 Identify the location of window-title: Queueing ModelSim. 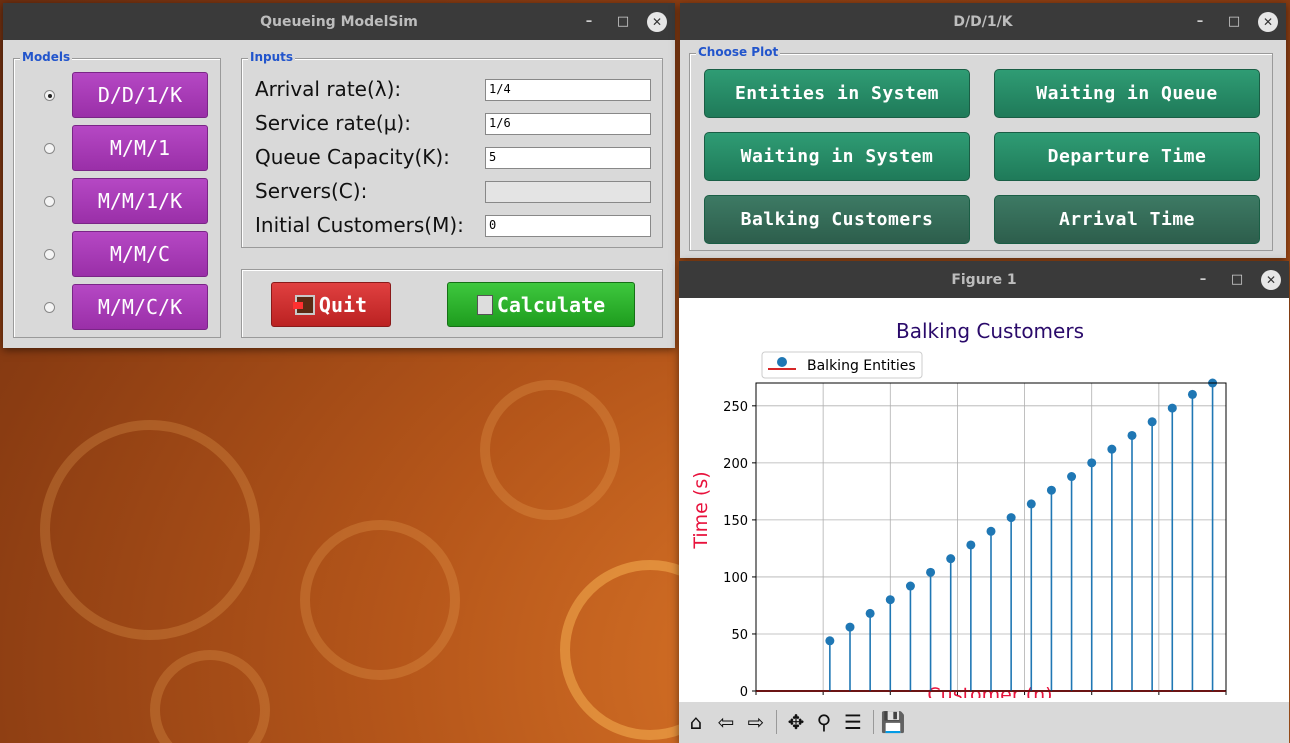
(339, 21).